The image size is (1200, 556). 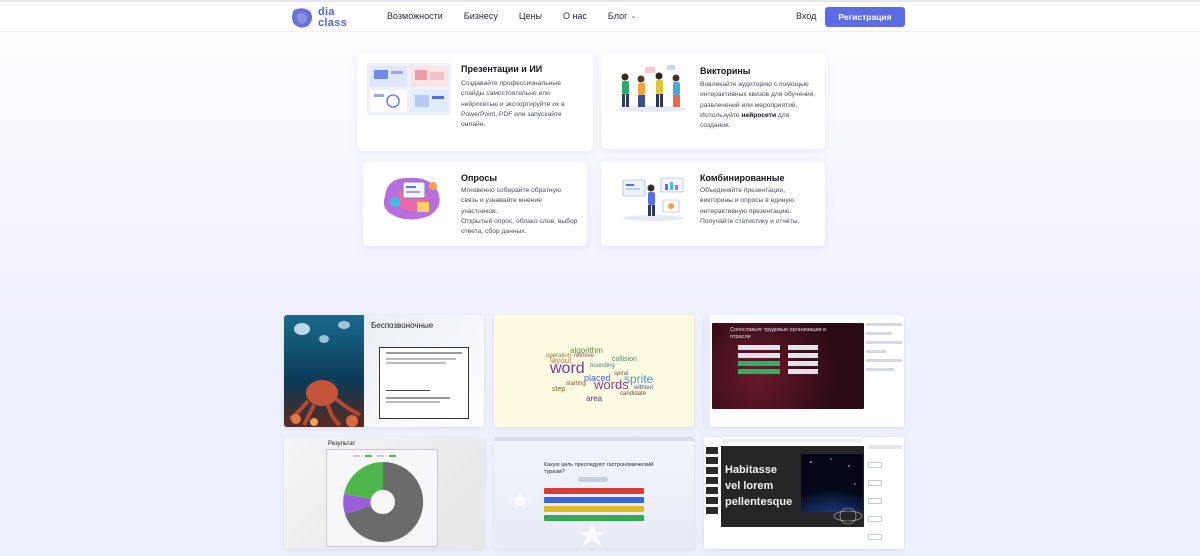 What do you see at coordinates (342, 444) in the screenshot?
I see `results-title: Результат` at bounding box center [342, 444].